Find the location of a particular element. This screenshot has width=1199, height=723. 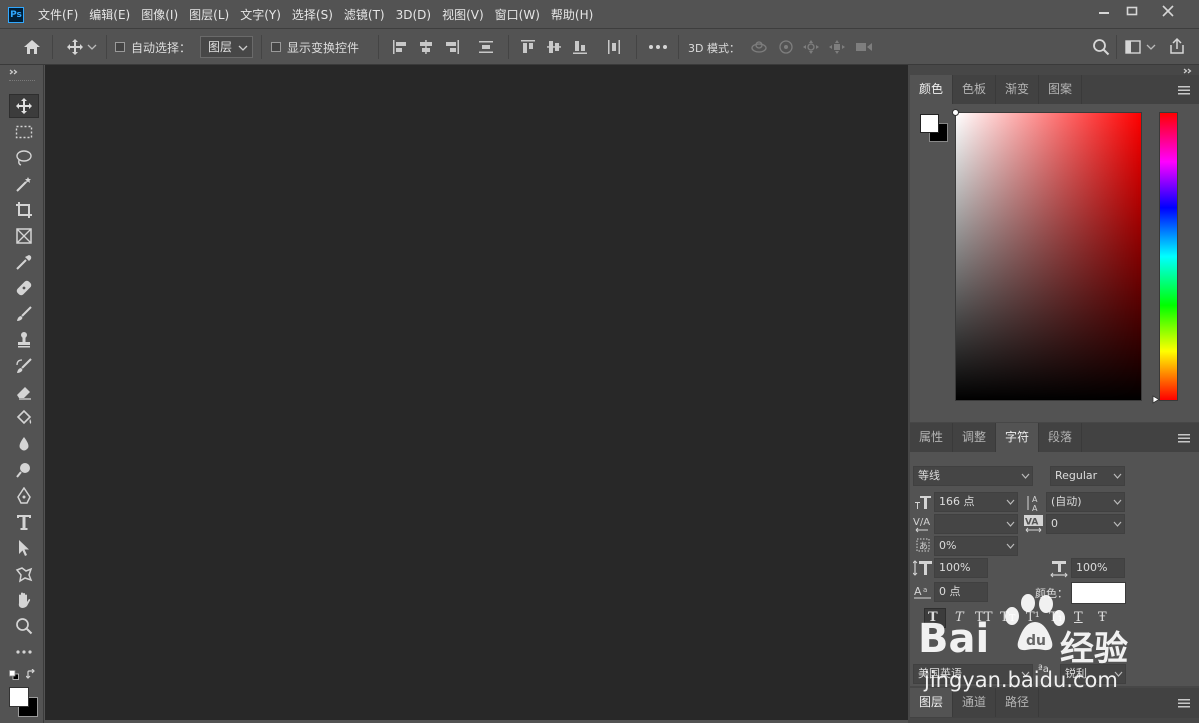

search-icon is located at coordinates (1101, 47).